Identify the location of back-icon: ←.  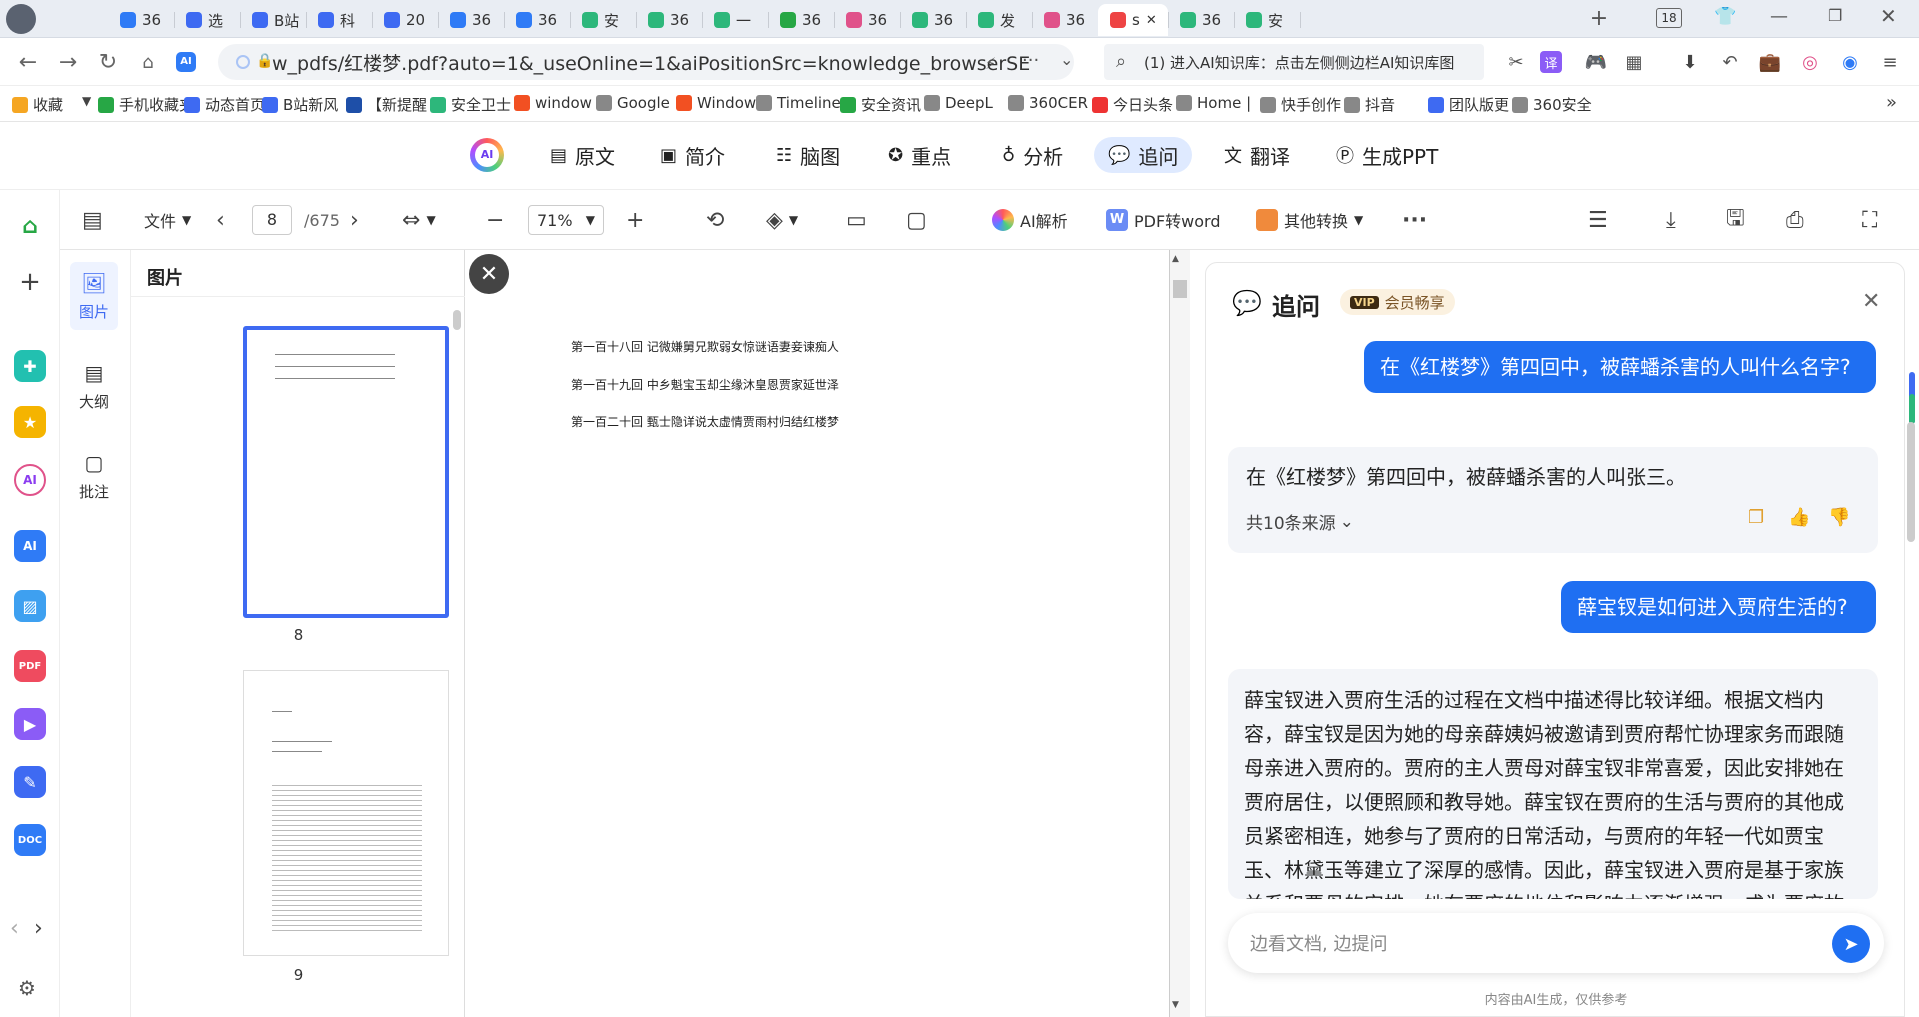
(28, 62).